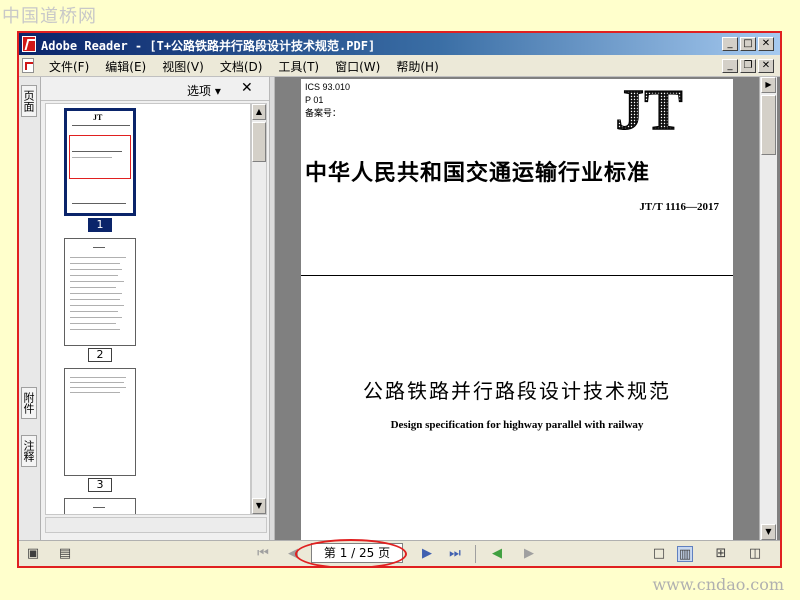  I want to click on adobe-reader-icon, so click(29, 44).